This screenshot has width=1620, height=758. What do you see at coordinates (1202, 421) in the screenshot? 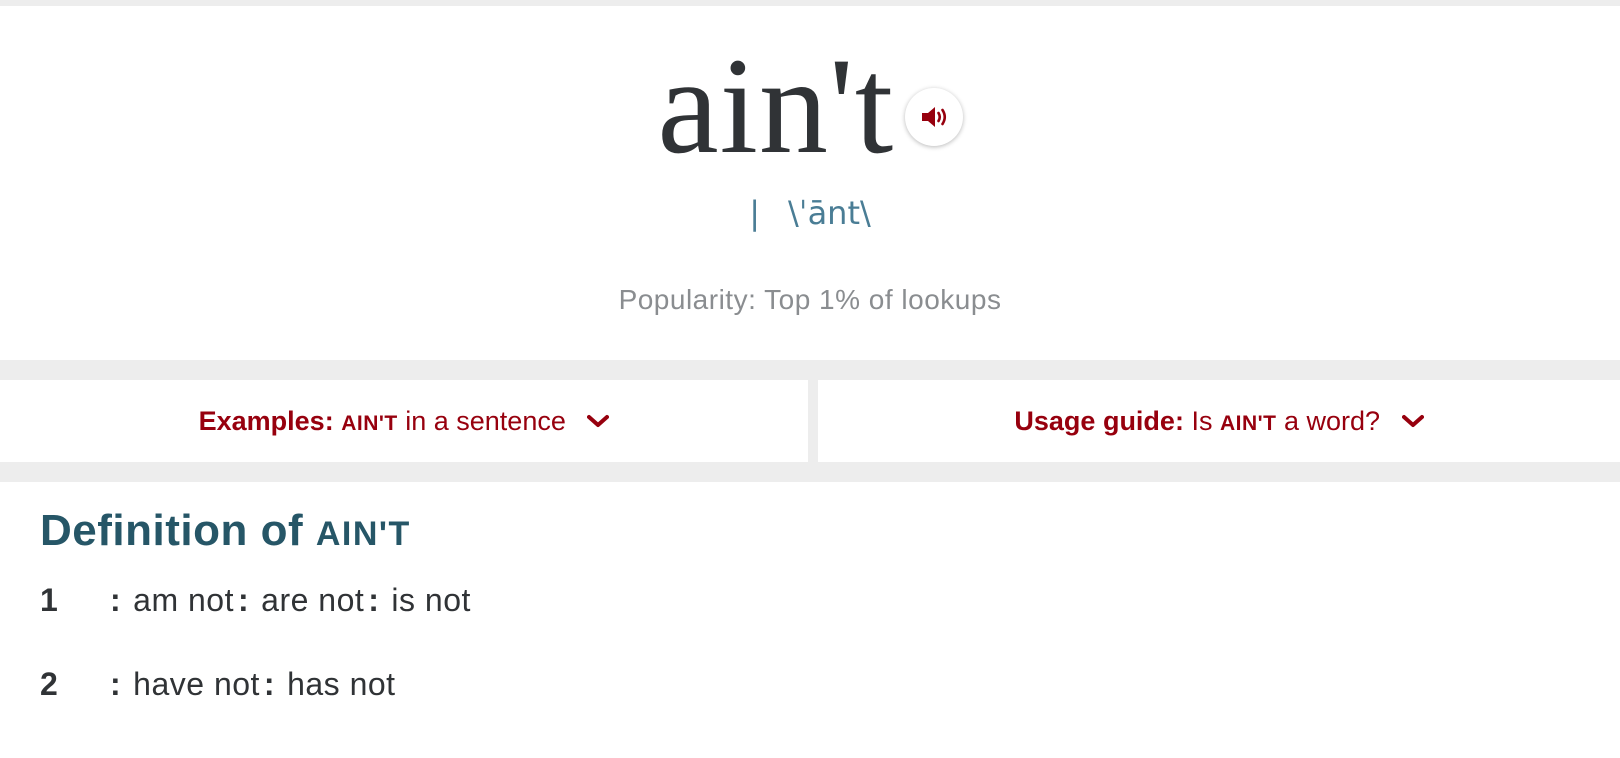
I see `usage-guide-pre: Is` at bounding box center [1202, 421].